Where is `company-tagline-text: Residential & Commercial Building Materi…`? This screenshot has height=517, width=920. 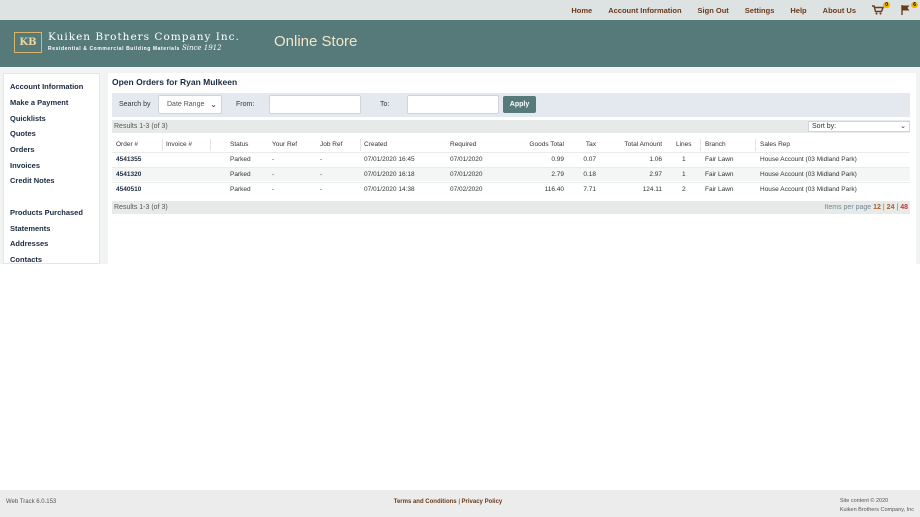
company-tagline-text: Residential & Commercial Building Materi… is located at coordinates (114, 49).